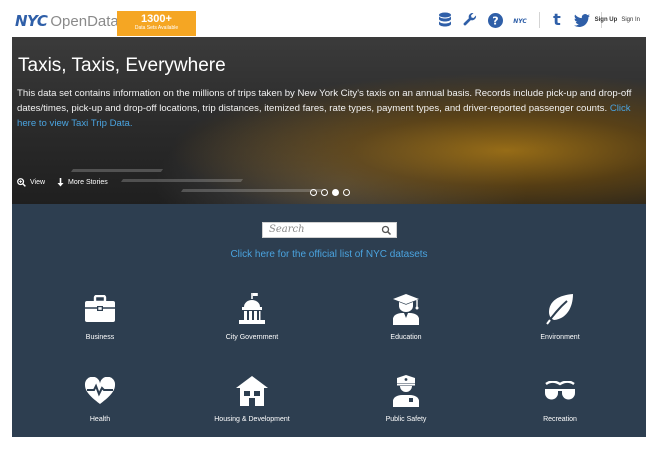 This screenshot has height=450, width=661. Describe the element at coordinates (470, 20) in the screenshot. I see `wrench-icon` at that location.